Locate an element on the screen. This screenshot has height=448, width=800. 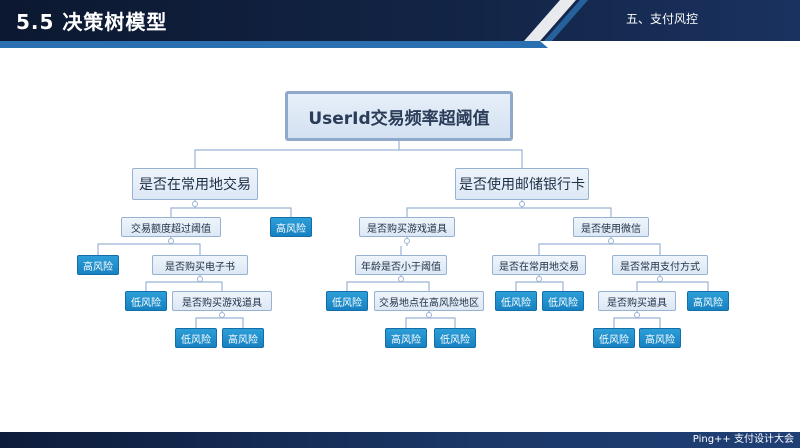
root-node: UserId交易频率超阈值 is located at coordinates (399, 116).